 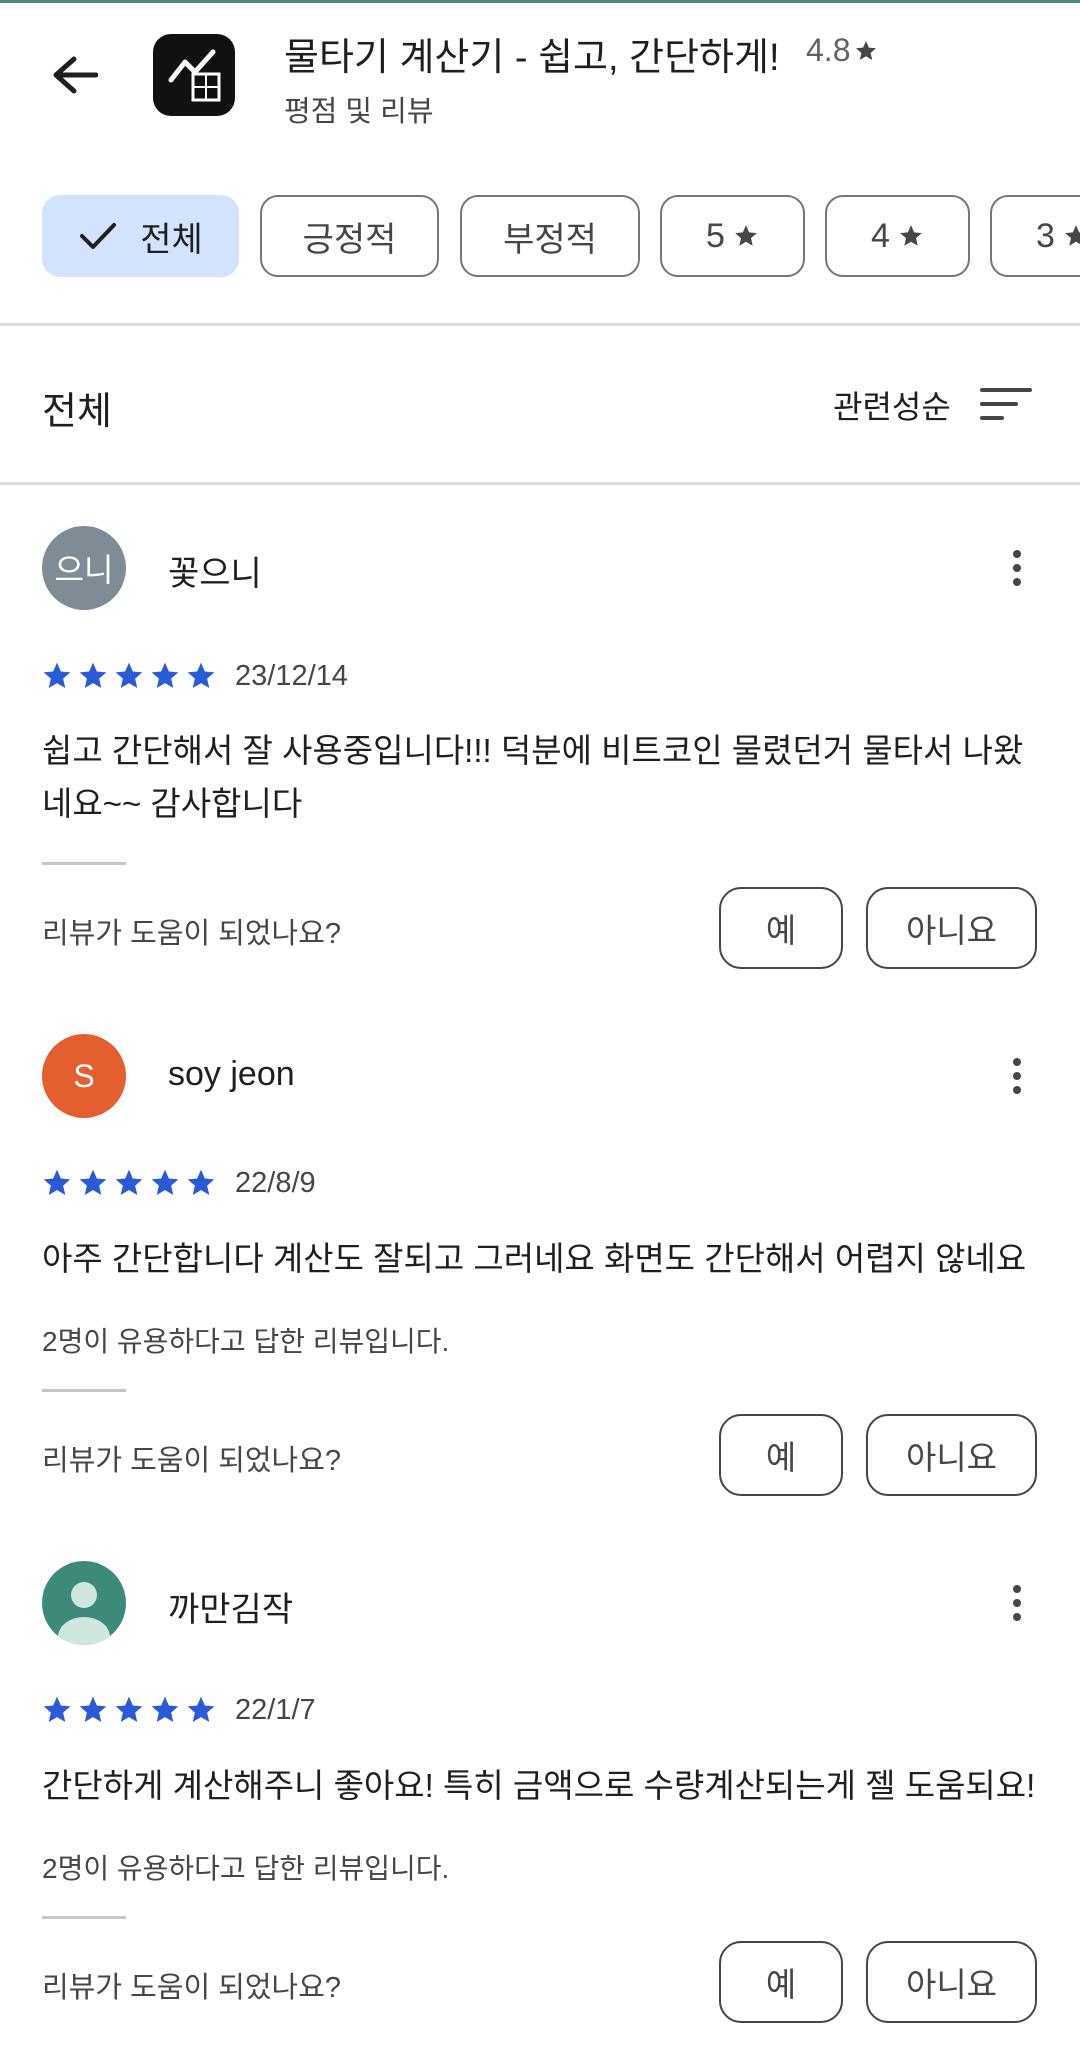 I want to click on avatar, so click(x=84, y=1603).